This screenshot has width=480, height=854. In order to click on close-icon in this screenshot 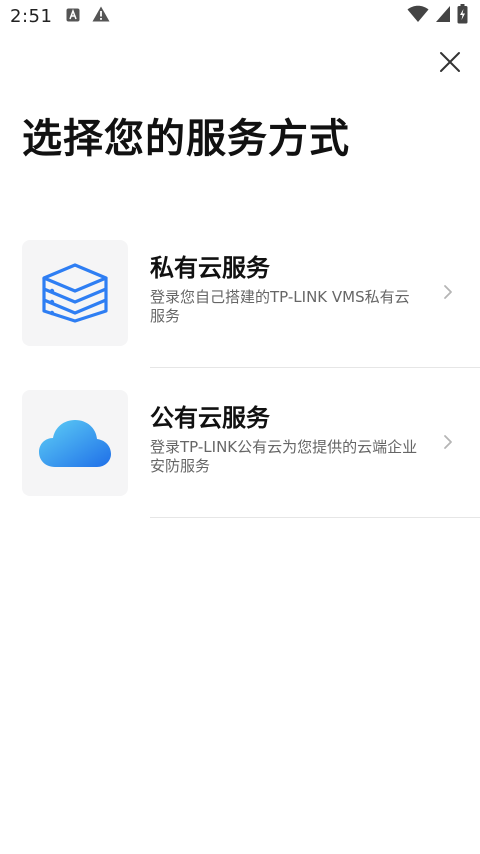, I will do `click(450, 62)`.